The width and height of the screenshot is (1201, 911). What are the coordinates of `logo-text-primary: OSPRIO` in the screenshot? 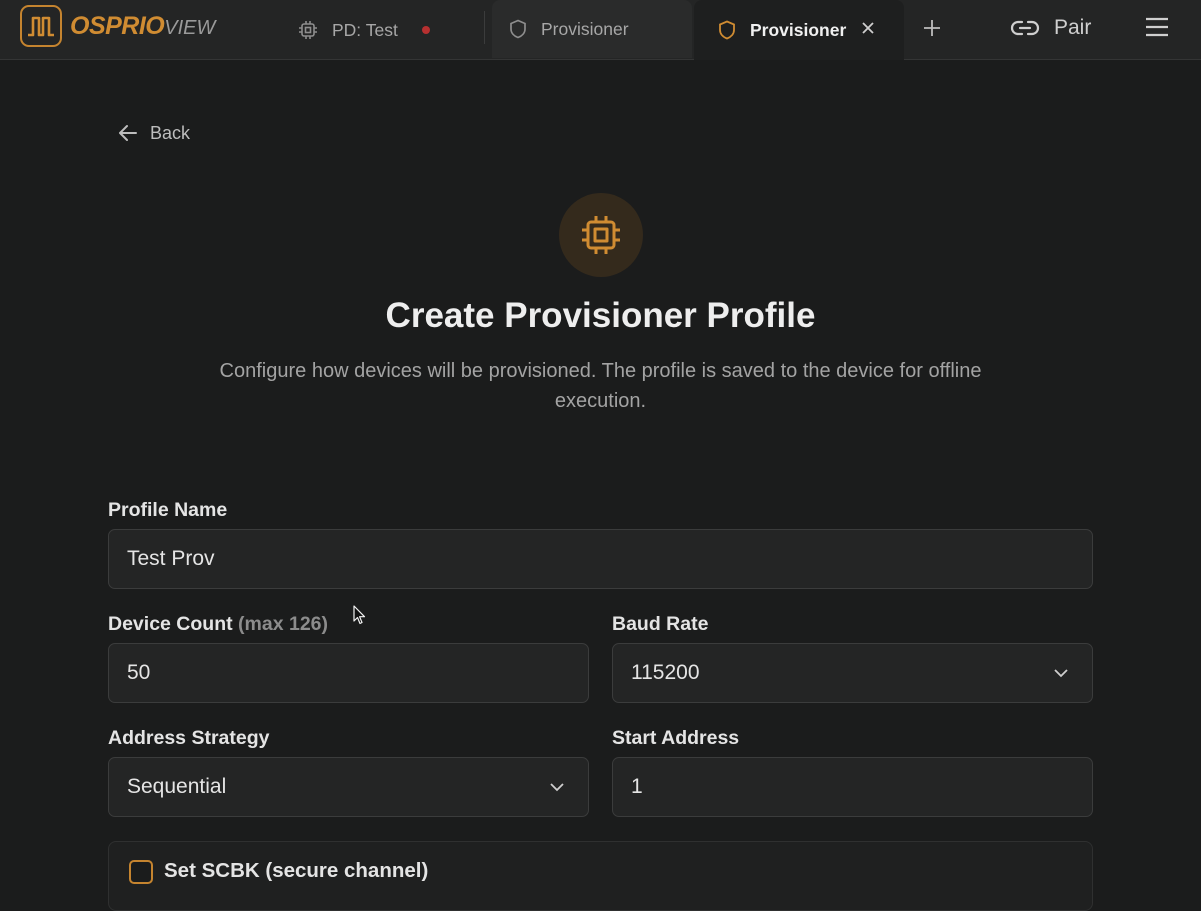 It's located at (117, 26).